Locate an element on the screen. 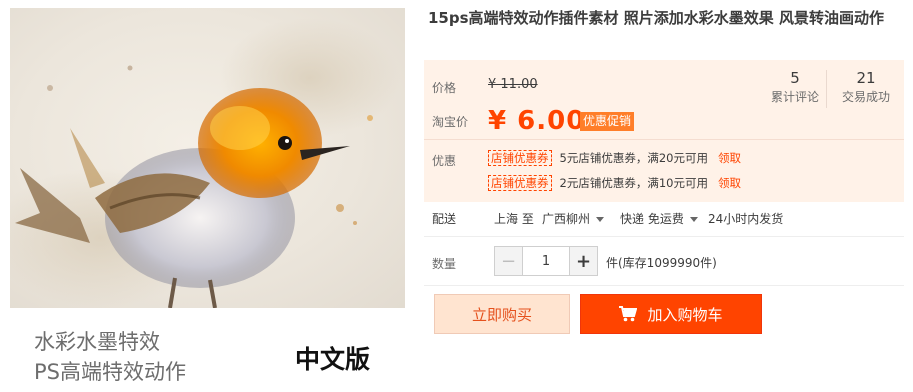 This screenshot has height=392, width=913. stat-reviews: 5 累计评论 is located at coordinates (795, 87).